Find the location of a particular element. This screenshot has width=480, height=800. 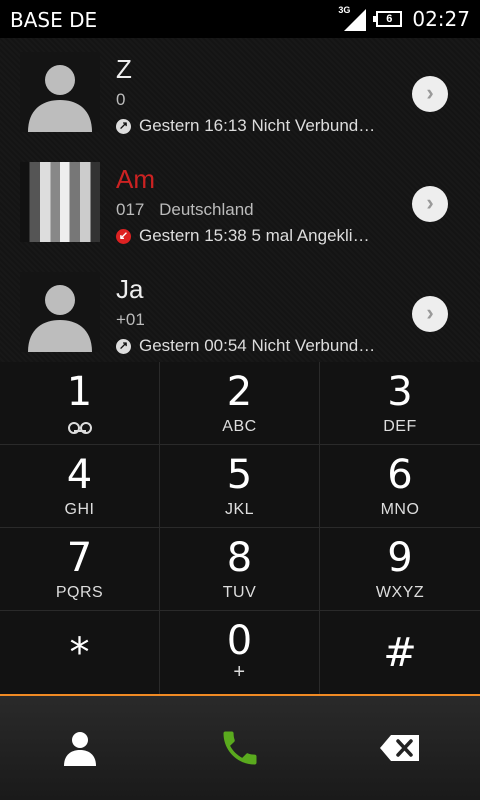

dialpad-key-7: 7 PQRS is located at coordinates (80, 569).